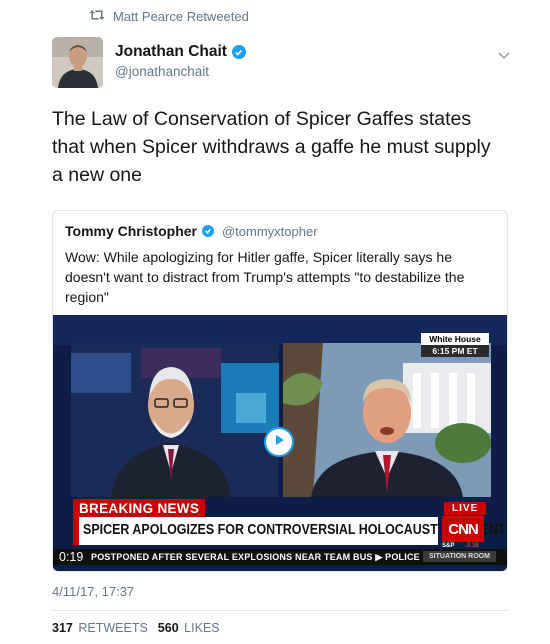  What do you see at coordinates (62, 628) in the screenshot?
I see `retweets-count: 317` at bounding box center [62, 628].